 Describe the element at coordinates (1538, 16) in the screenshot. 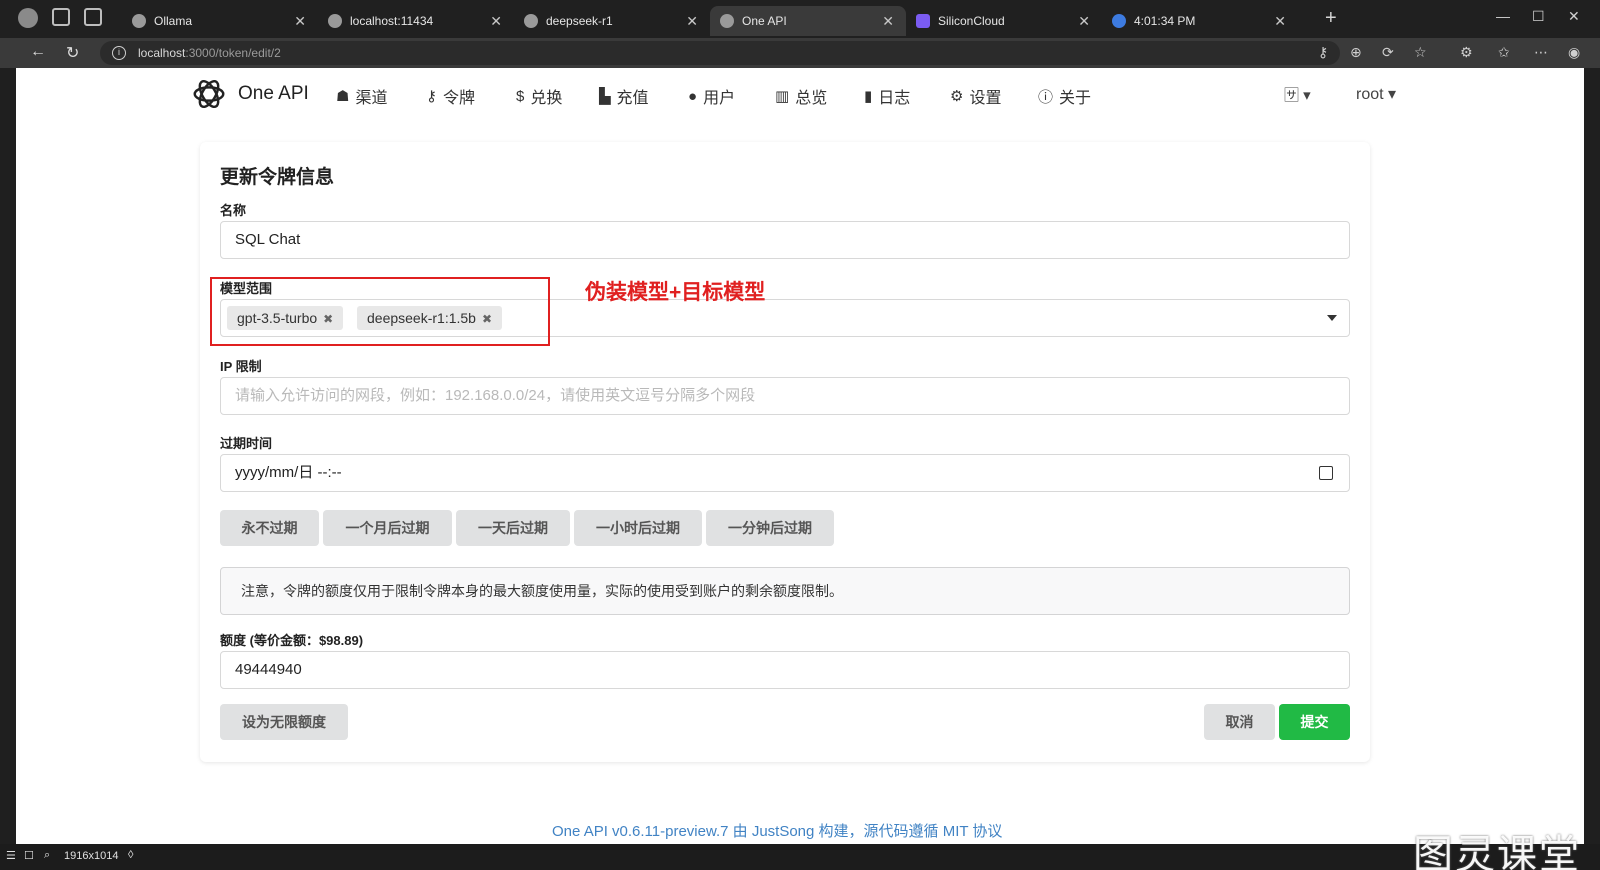

I see `maximize-button: ☐` at that location.